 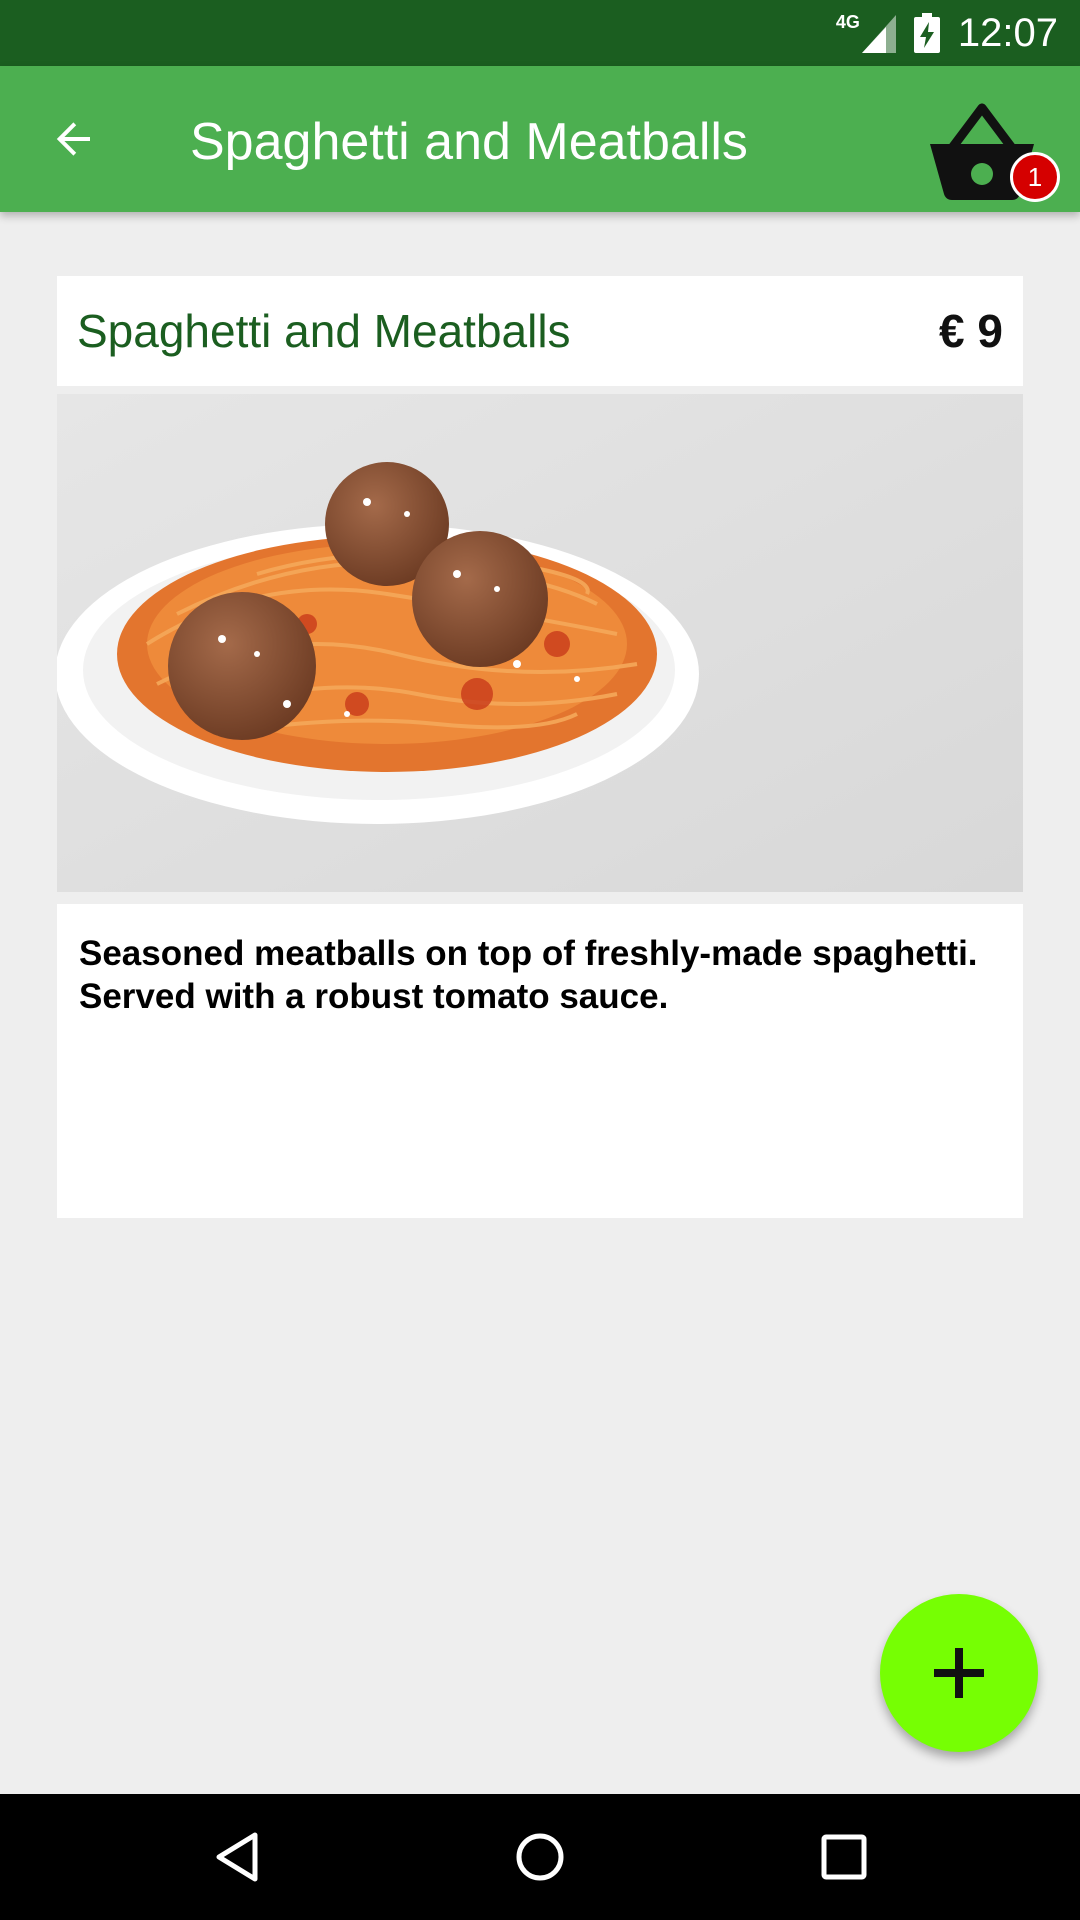 I want to click on product-name: Spaghetti and Meatballs, so click(x=324, y=331).